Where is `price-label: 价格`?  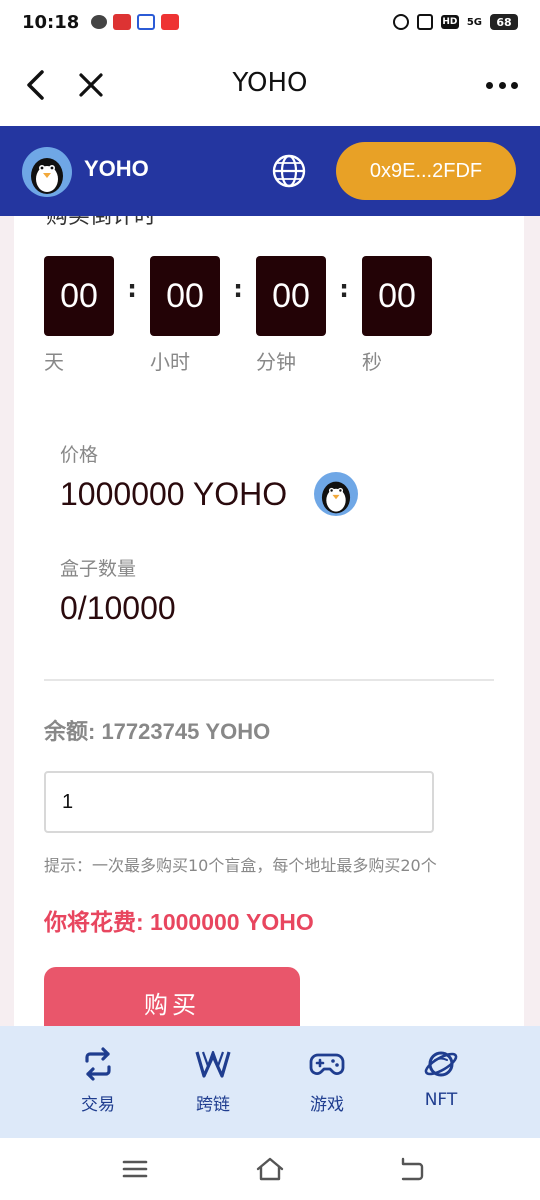
price-label: 价格 is located at coordinates (79, 455).